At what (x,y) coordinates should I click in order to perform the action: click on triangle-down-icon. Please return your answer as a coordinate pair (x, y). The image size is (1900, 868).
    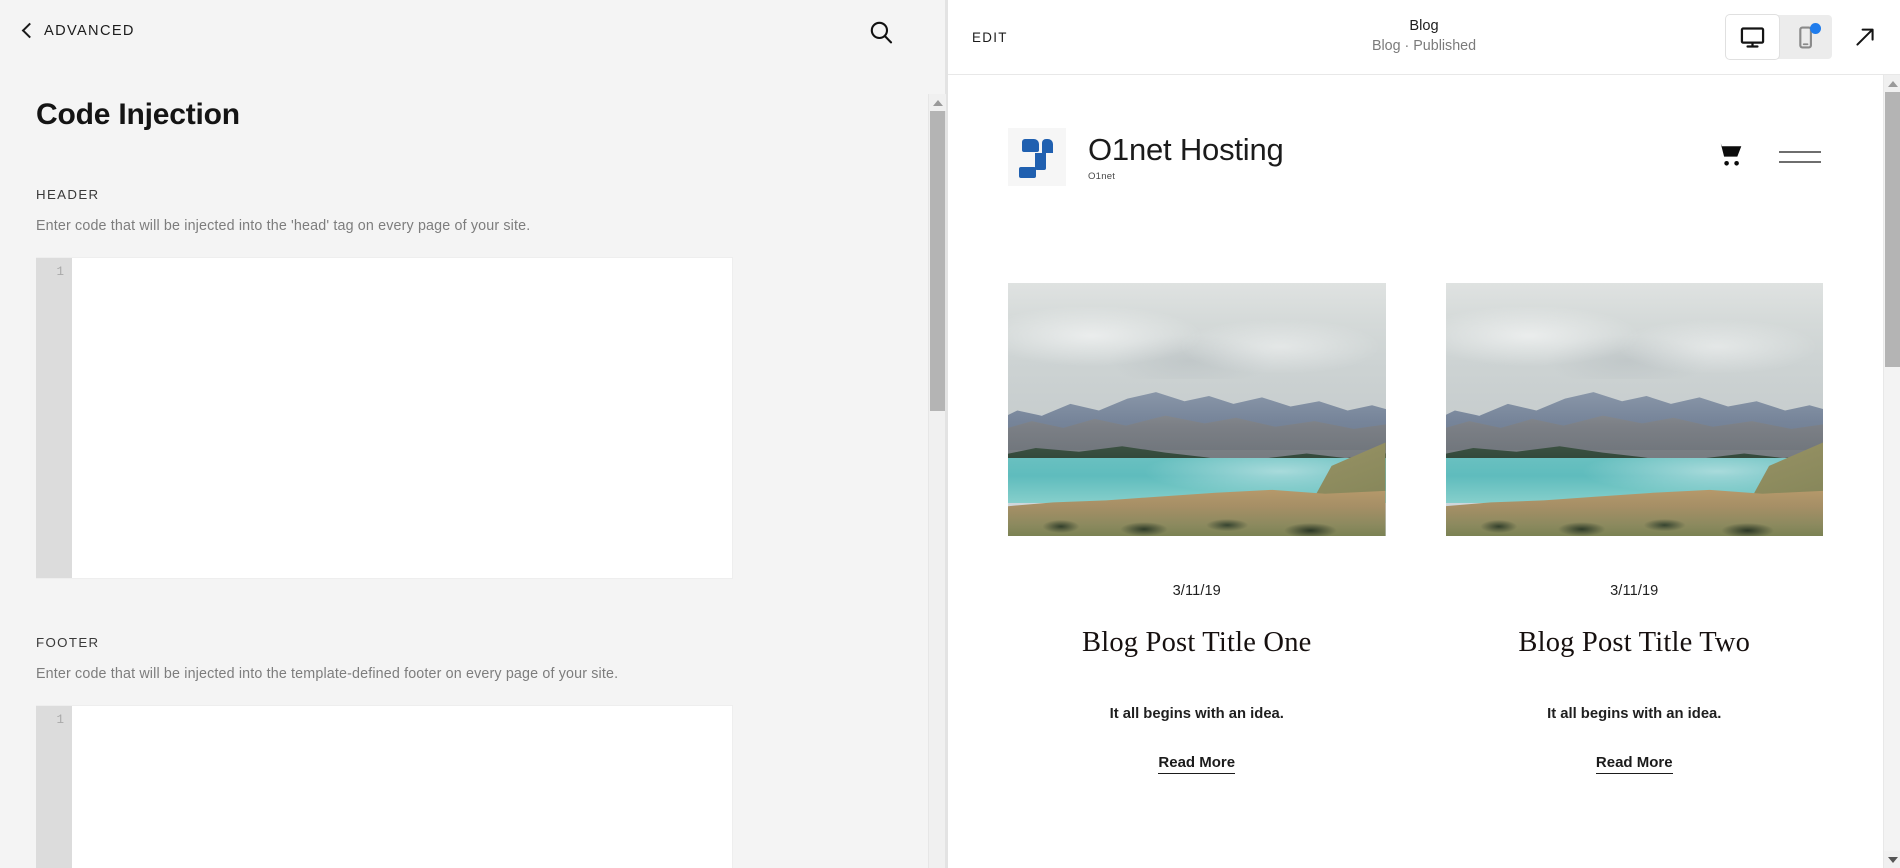
    Looking at the image, I should click on (1892, 859).